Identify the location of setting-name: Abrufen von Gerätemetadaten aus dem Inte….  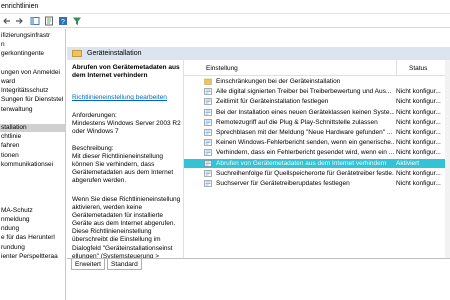
(301, 163).